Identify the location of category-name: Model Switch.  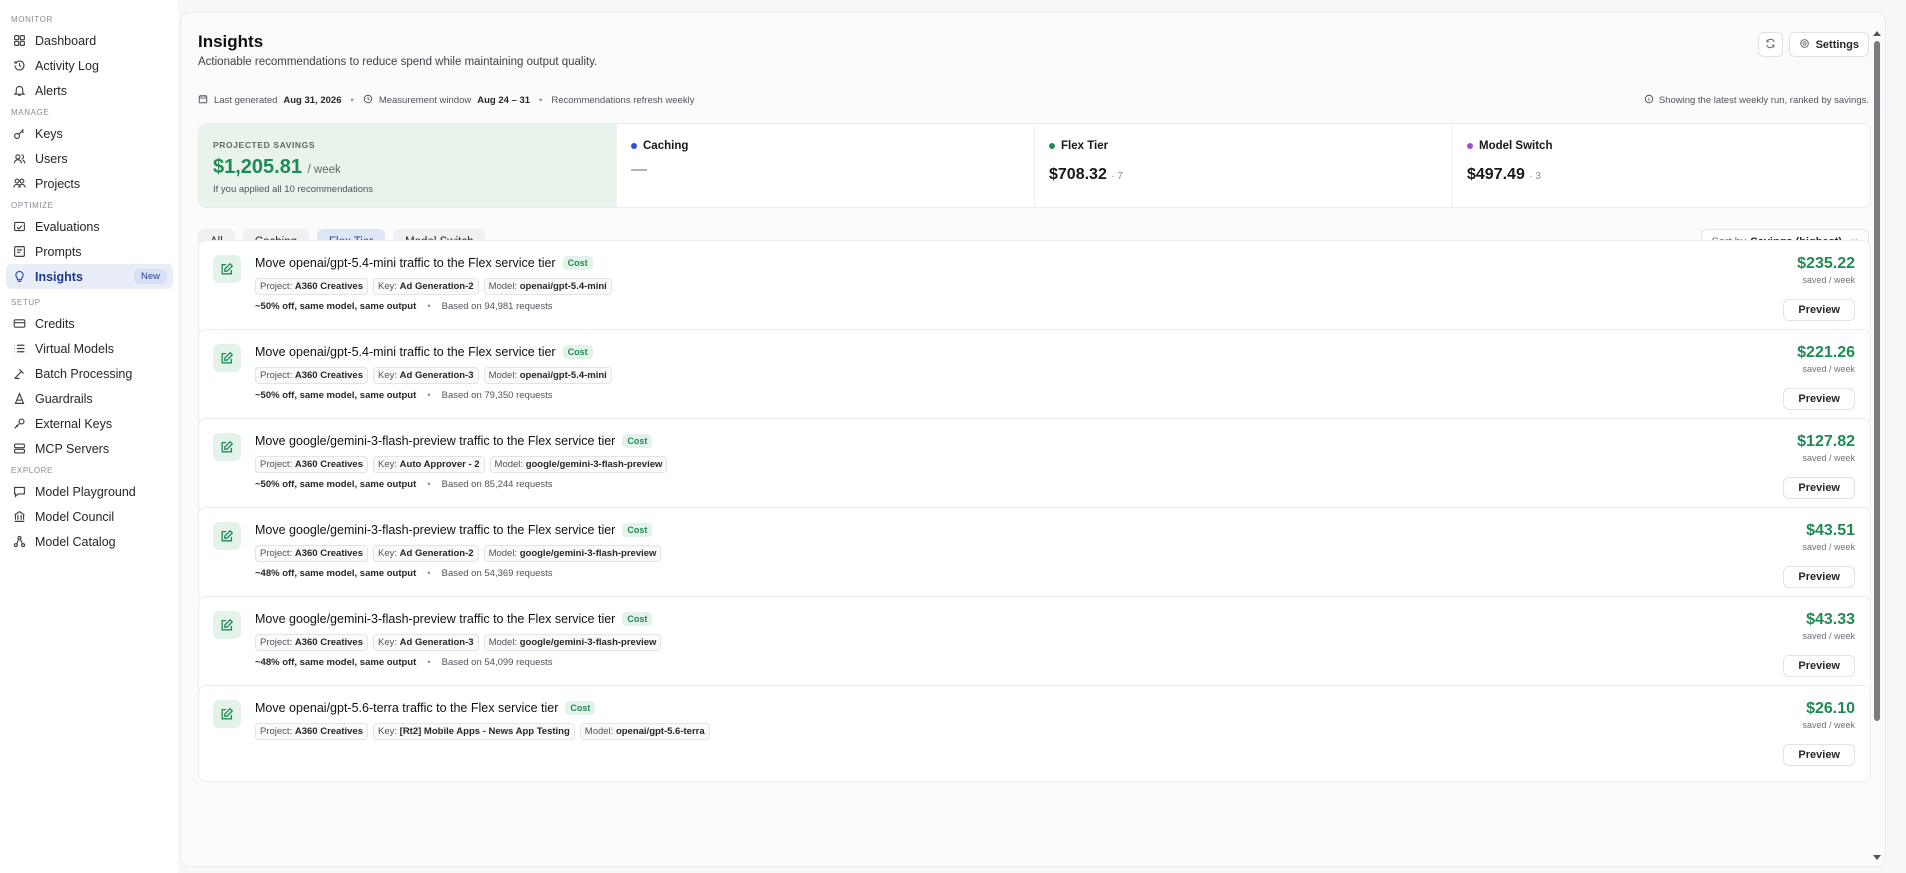
(1516, 146).